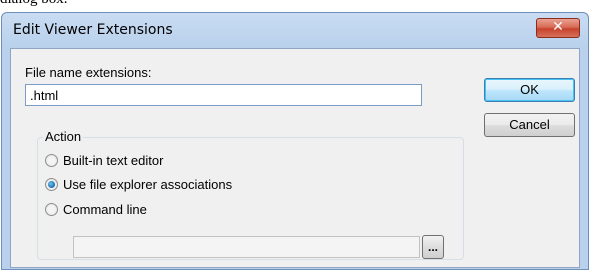  What do you see at coordinates (105, 209) in the screenshot?
I see `radio-label: Command line` at bounding box center [105, 209].